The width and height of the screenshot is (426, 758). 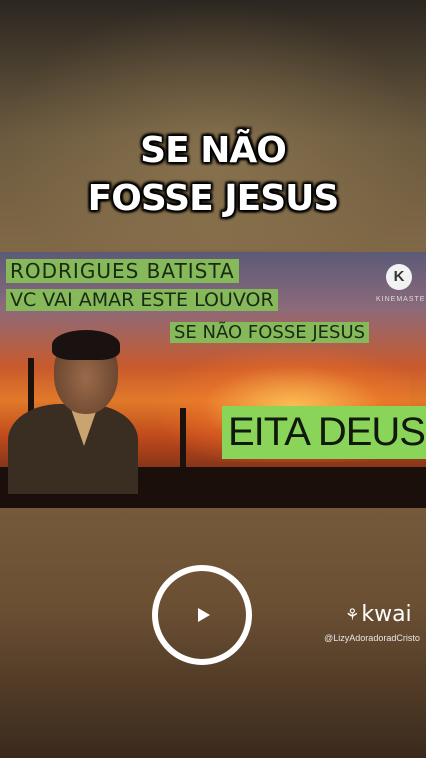 I want to click on song-label: SE NÃO FOSSE JESUS, so click(x=270, y=332).